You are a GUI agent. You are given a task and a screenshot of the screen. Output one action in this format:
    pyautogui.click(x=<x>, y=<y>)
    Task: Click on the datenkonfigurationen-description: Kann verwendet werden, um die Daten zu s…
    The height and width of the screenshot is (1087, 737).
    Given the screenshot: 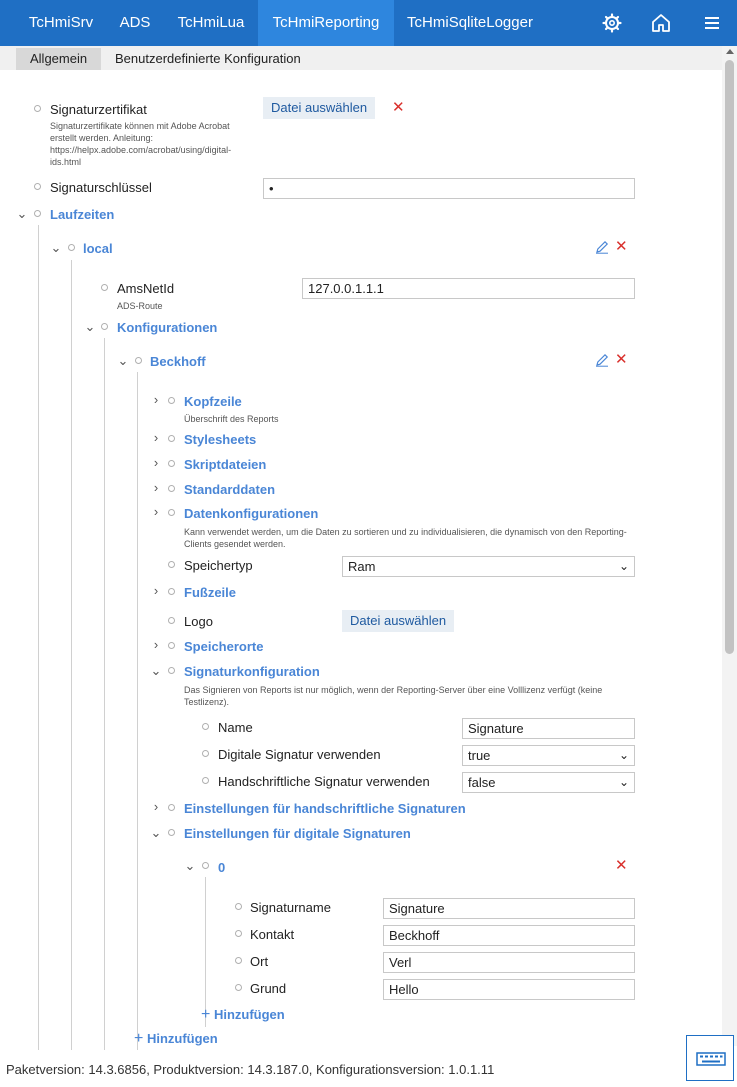 What is the action you would take?
    pyautogui.click(x=405, y=538)
    